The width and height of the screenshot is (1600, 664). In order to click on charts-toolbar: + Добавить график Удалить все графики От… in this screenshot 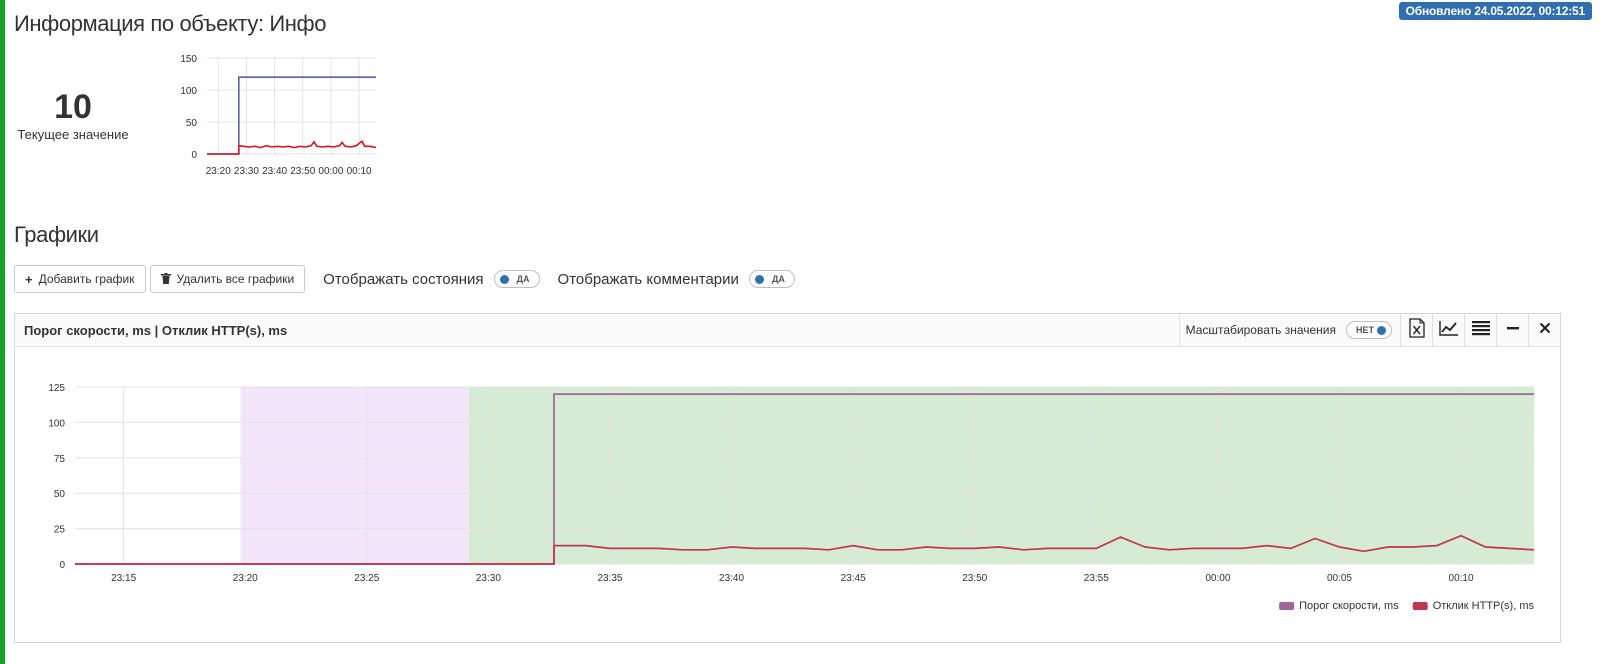, I will do `click(404, 279)`.